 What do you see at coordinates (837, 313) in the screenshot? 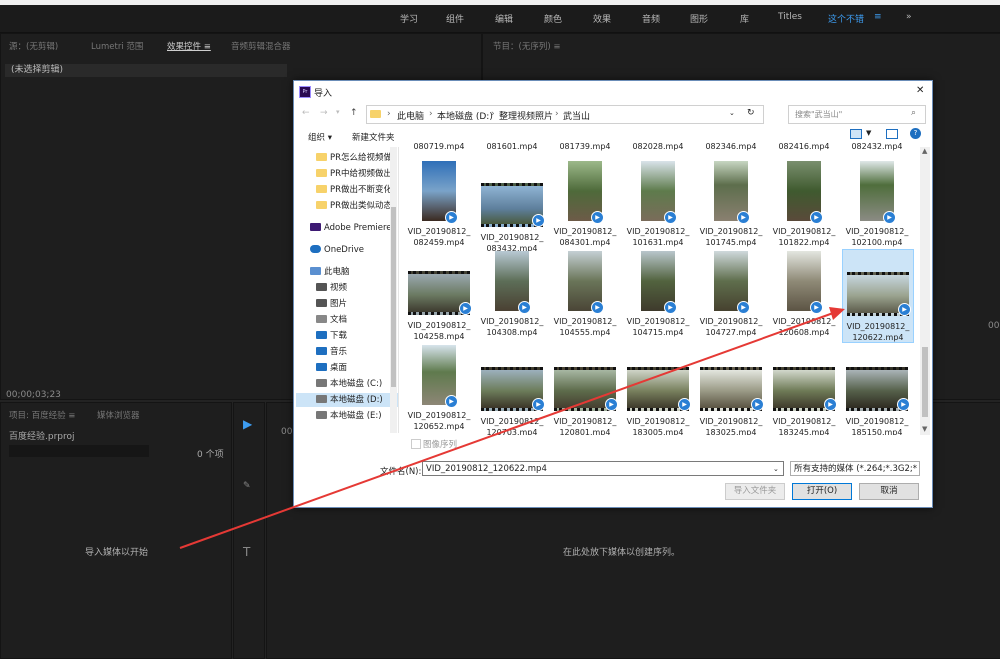
I see `arrow-head` at bounding box center [837, 313].